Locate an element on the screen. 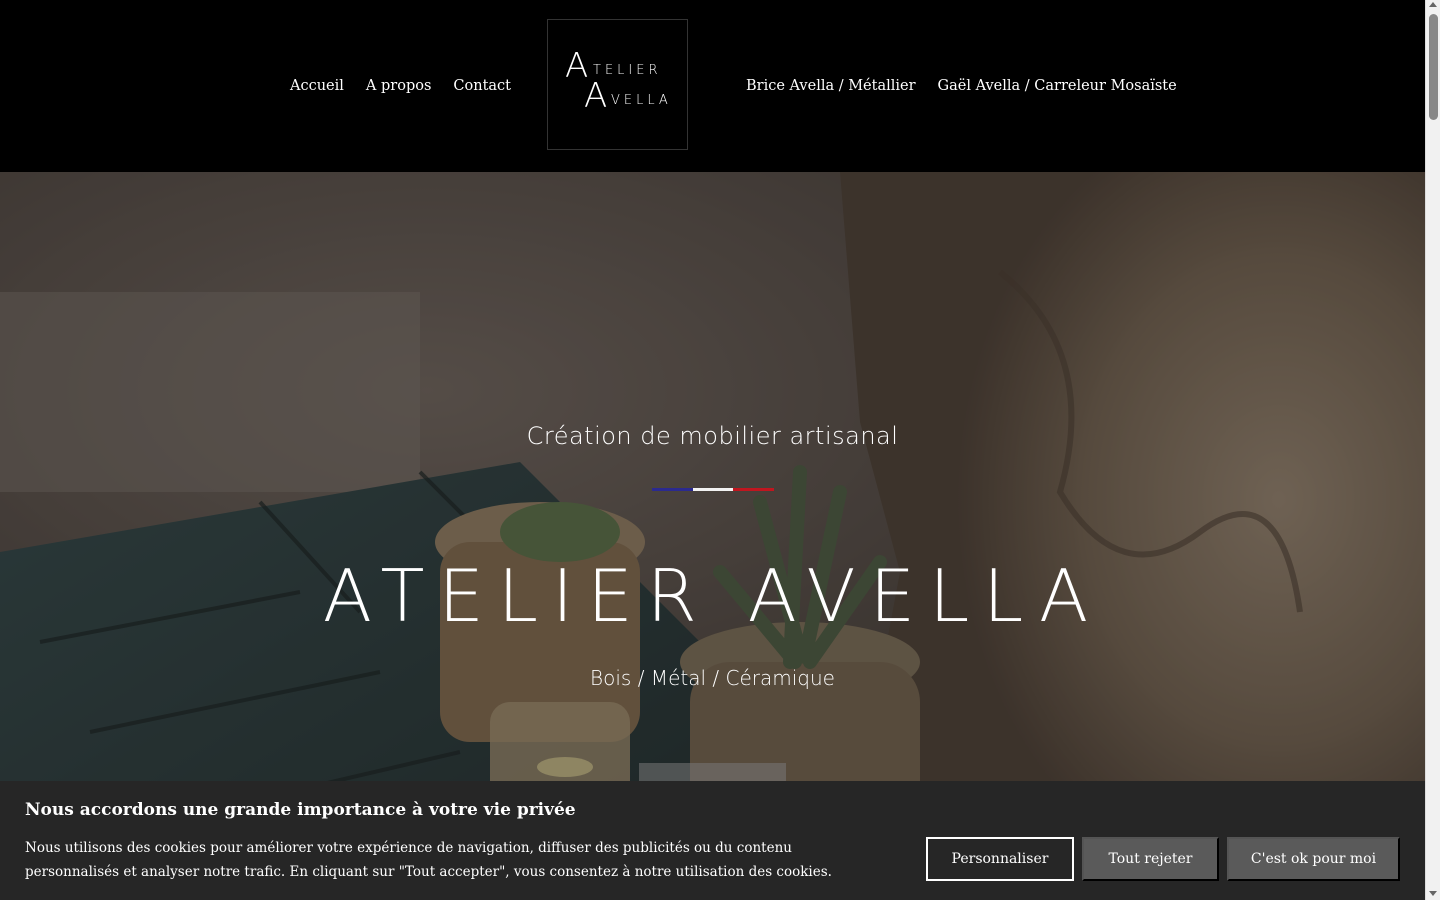 Image resolution: width=1440 pixels, height=900 pixels. nav-link-contact: Contact is located at coordinates (482, 86).